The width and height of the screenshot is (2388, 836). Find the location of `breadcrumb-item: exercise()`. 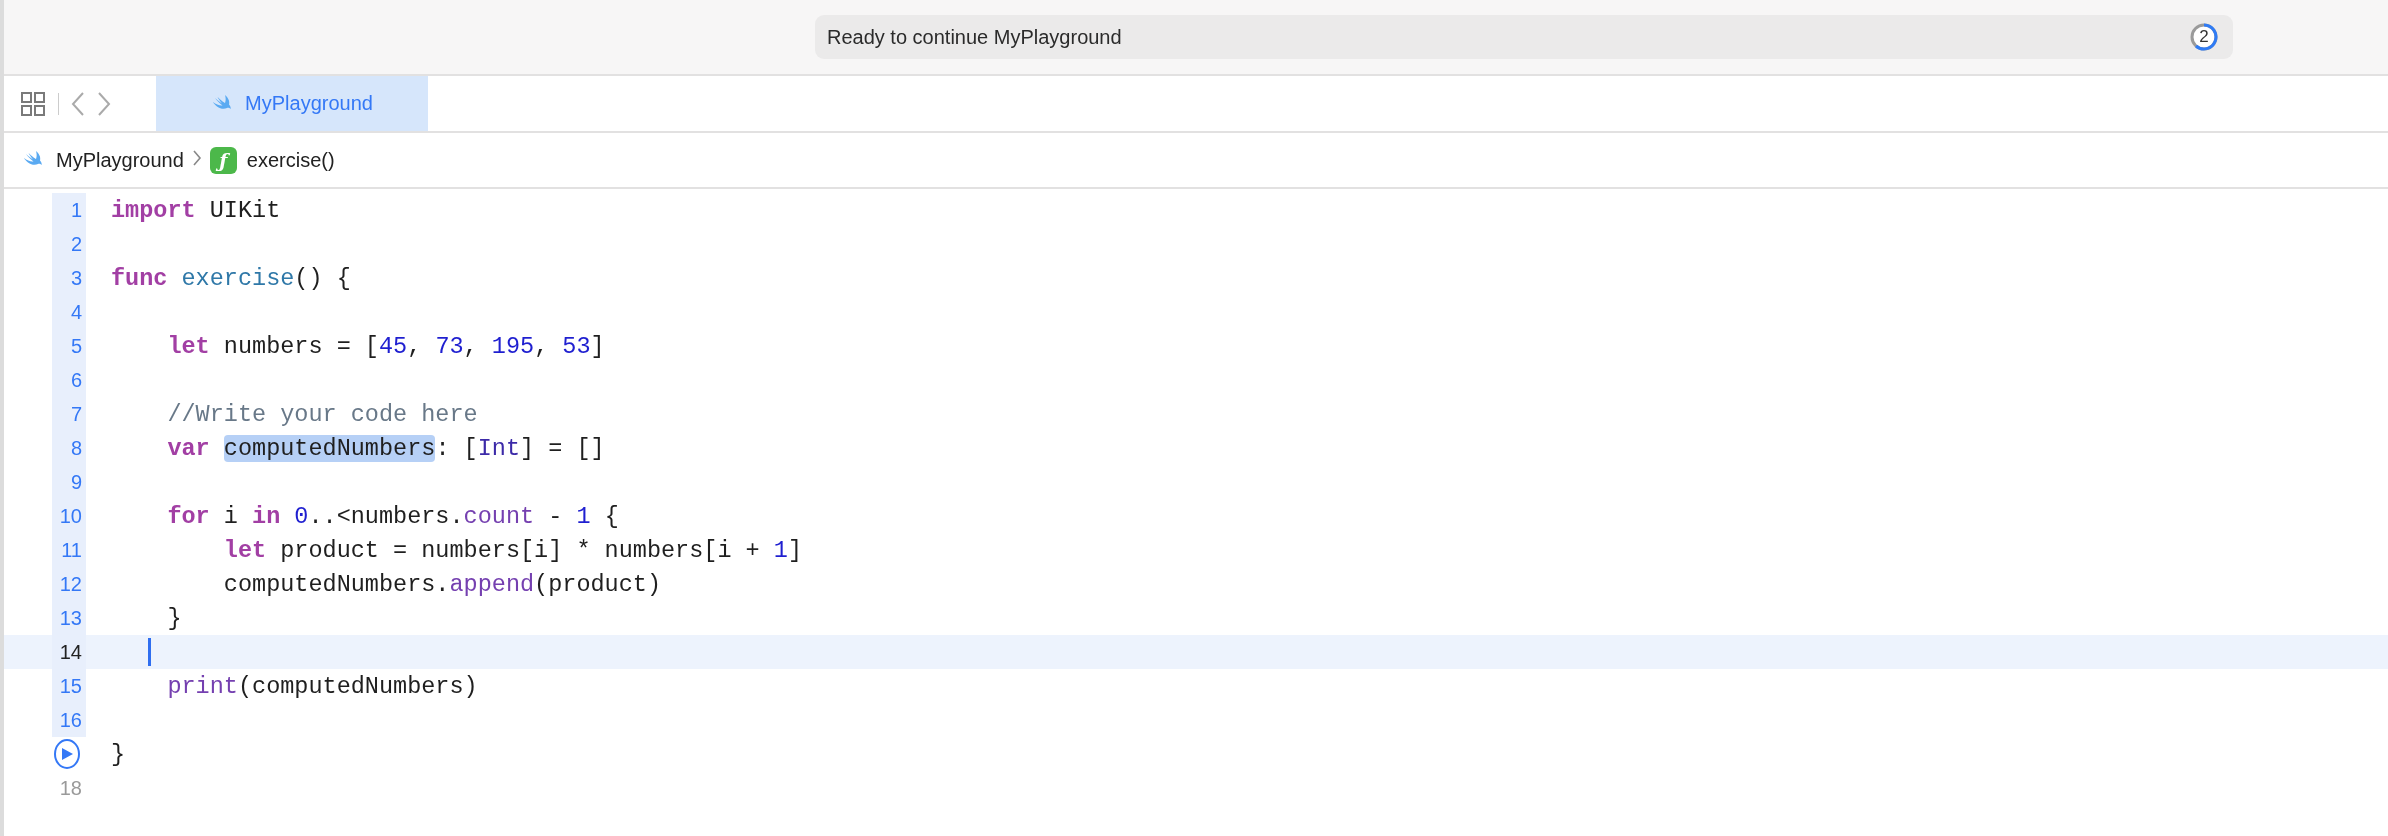

breadcrumb-item: exercise() is located at coordinates (290, 160).